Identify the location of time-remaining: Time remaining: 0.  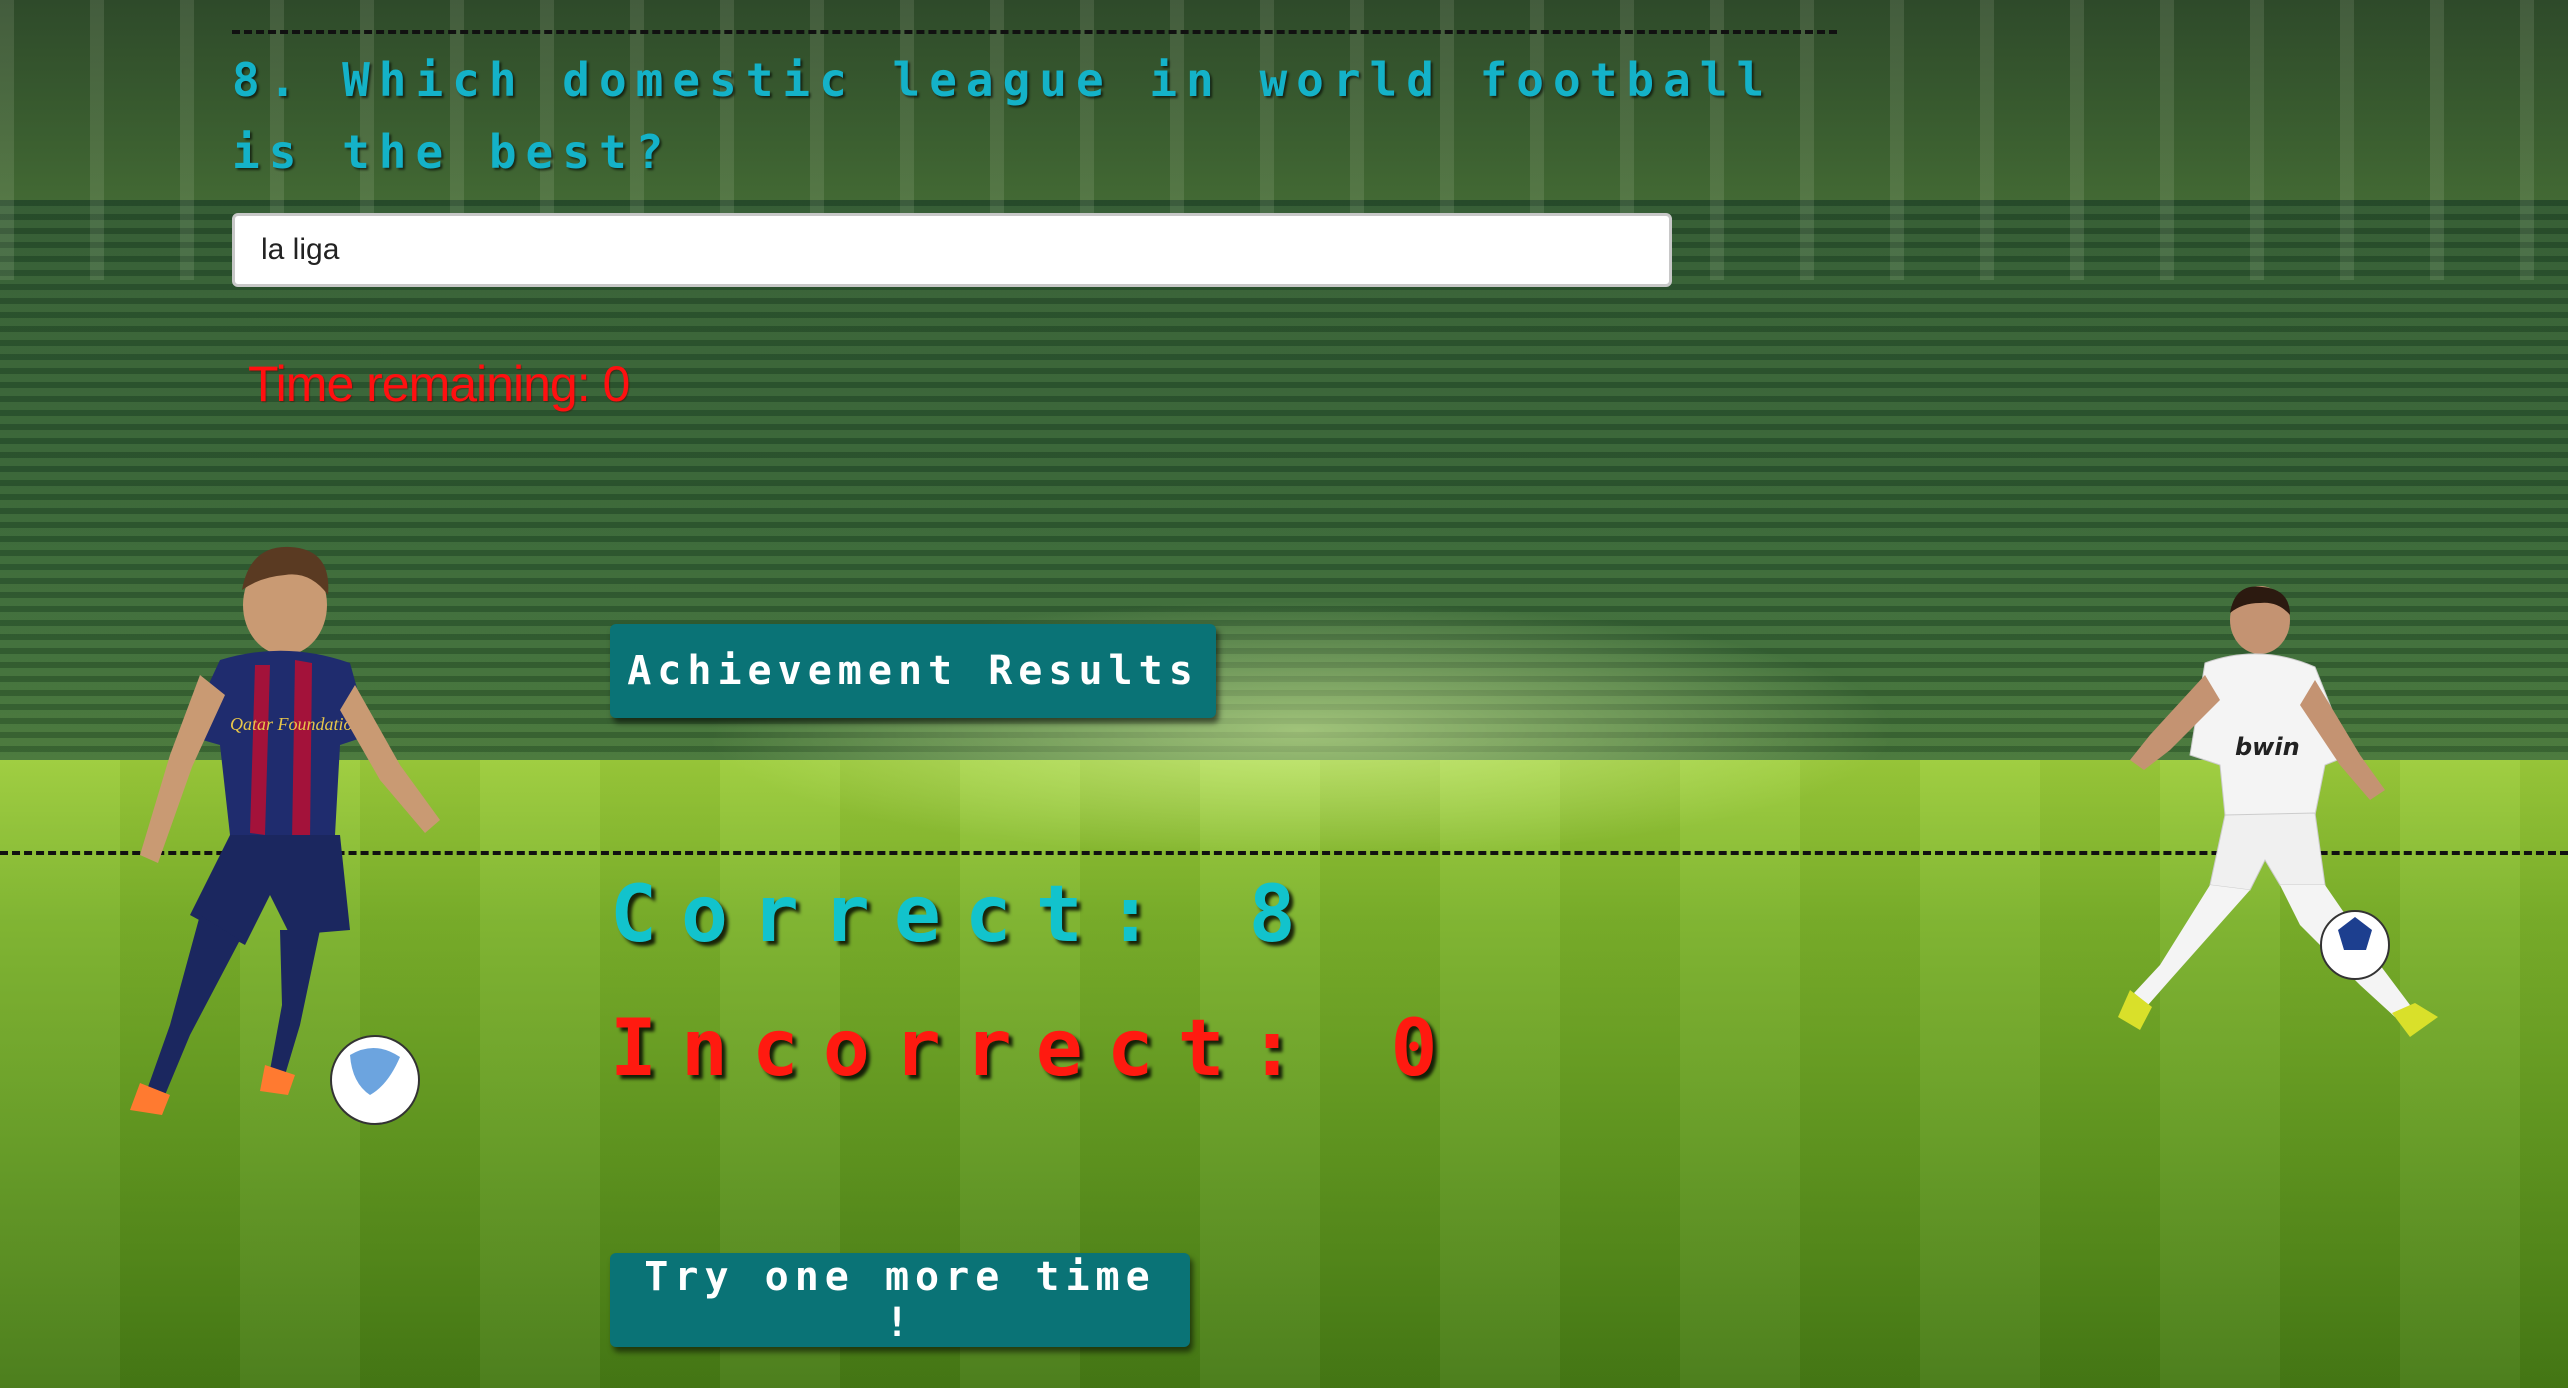
(439, 384).